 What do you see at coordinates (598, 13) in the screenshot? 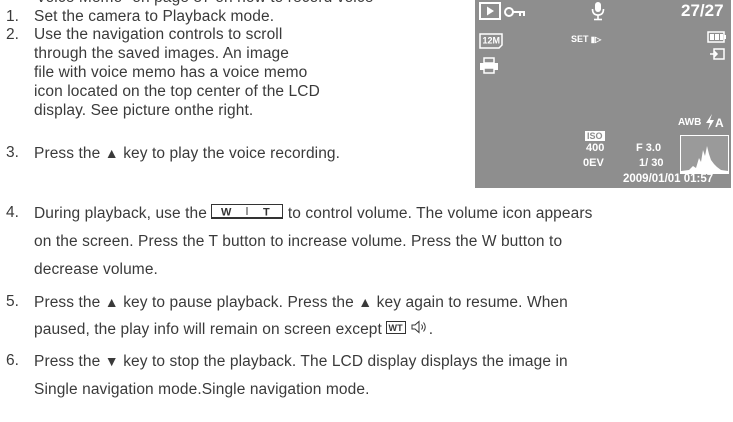
I see `microphone-icon` at bounding box center [598, 13].